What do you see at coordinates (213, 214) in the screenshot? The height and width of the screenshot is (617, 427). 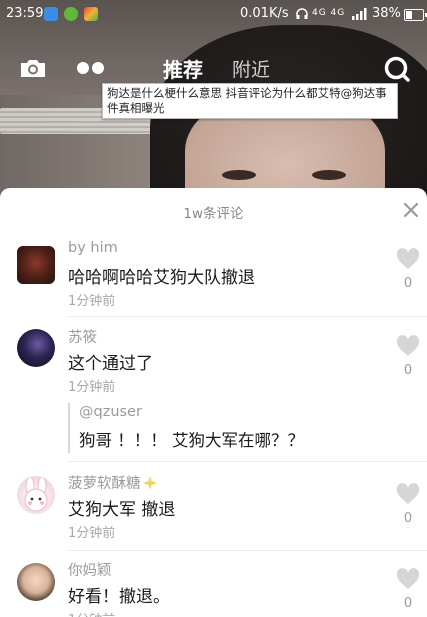 I see `comments-count-title: 1w条评论` at bounding box center [213, 214].